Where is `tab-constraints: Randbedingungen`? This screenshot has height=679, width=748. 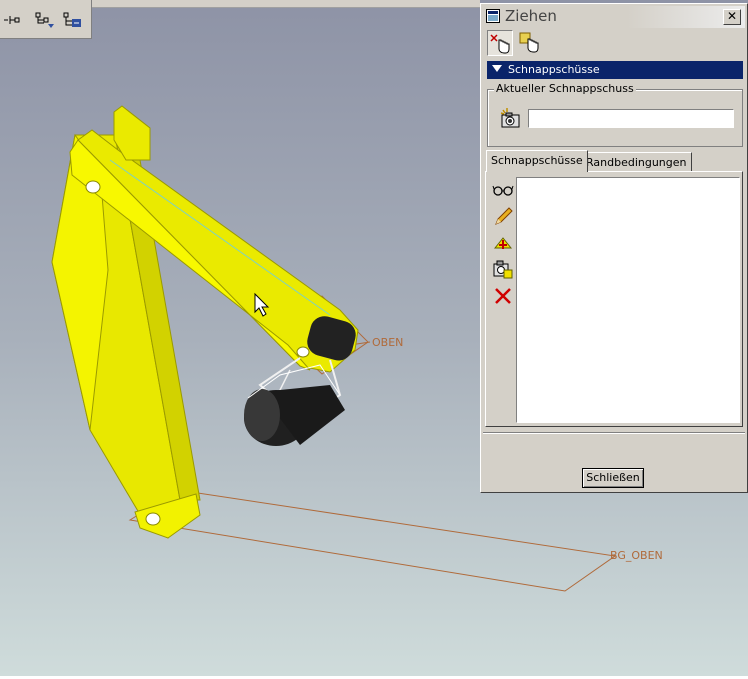 tab-constraints: Randbedingungen is located at coordinates (636, 161).